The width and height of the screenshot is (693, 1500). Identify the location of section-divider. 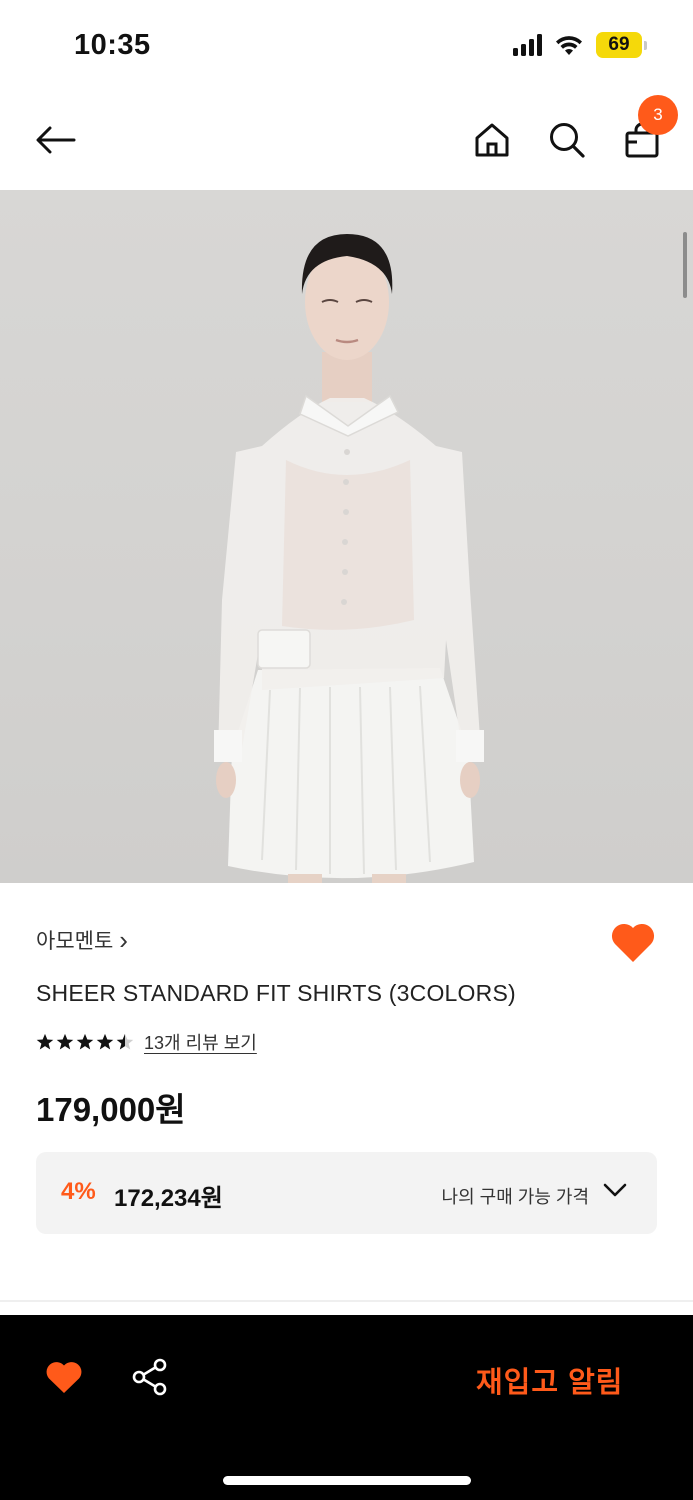
(346, 1301).